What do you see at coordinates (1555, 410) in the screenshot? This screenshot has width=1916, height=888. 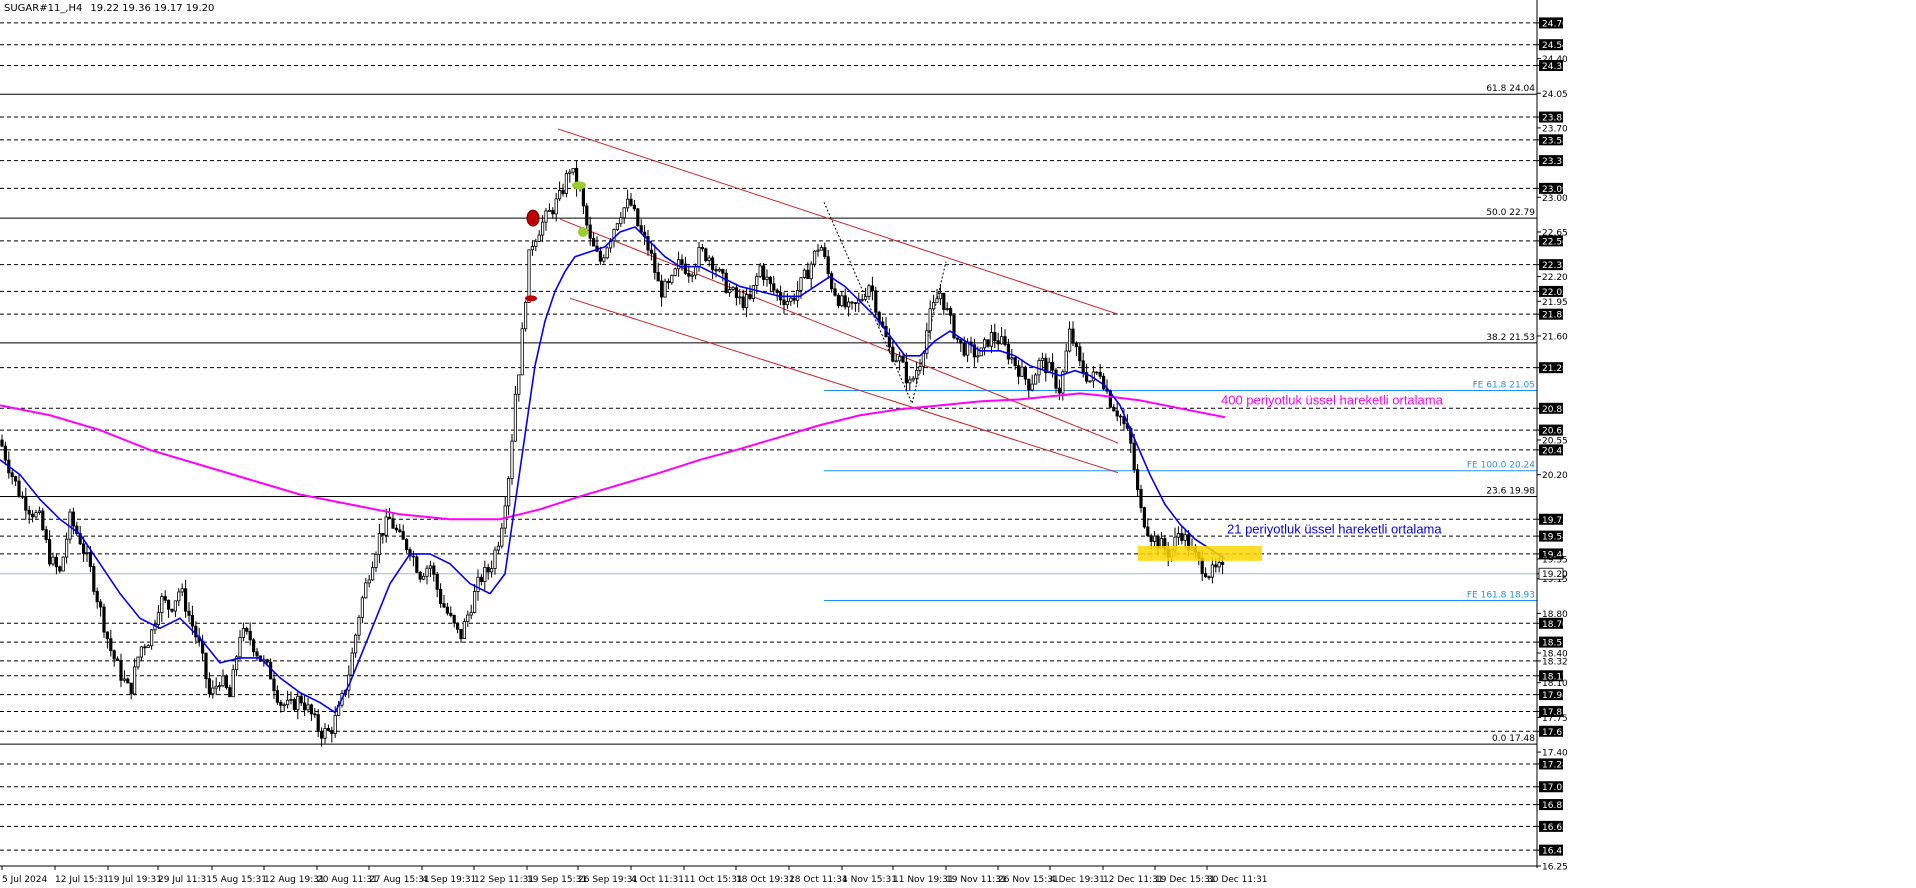 I see `price-box-label: 20.87` at bounding box center [1555, 410].